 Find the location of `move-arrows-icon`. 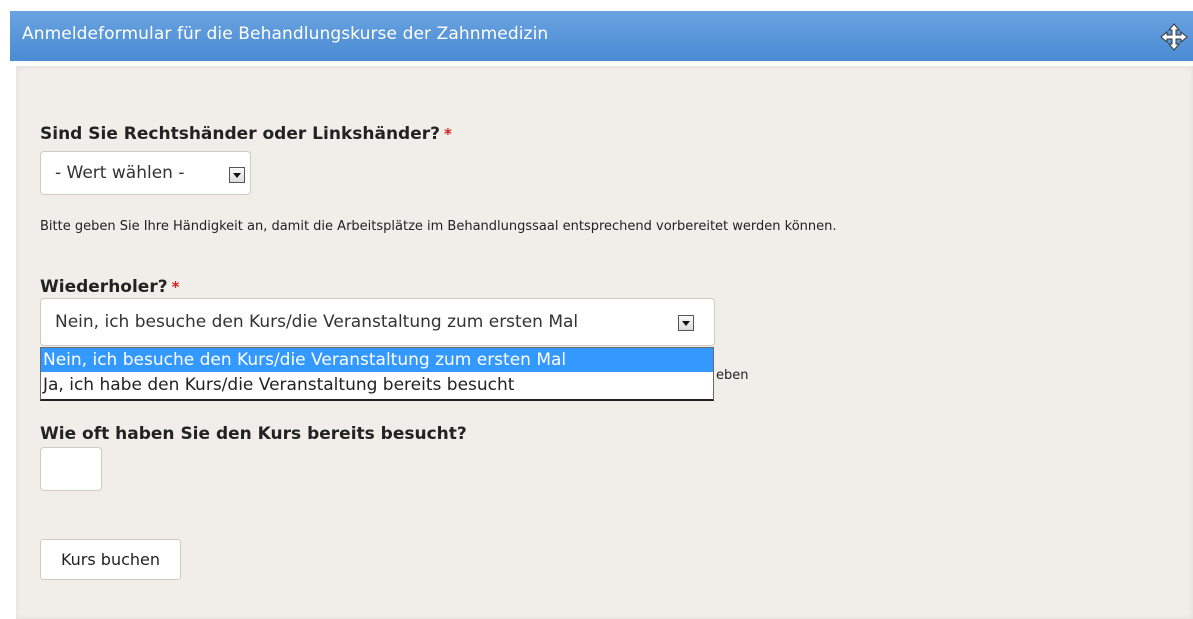

move-arrows-icon is located at coordinates (1174, 37).